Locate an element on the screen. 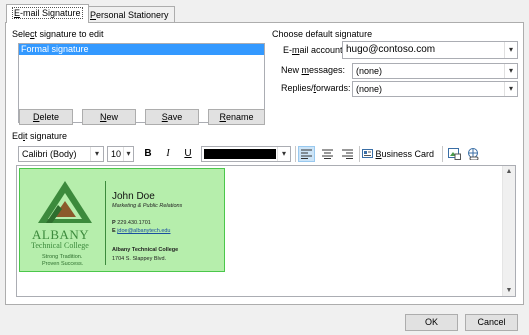 The width and height of the screenshot is (529, 335). font-size-value: 10 is located at coordinates (116, 154).